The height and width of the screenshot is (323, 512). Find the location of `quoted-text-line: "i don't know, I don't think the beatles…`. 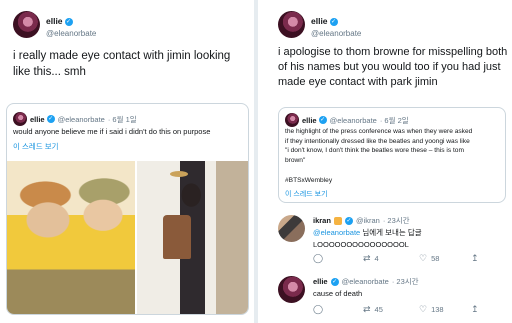

quoted-text-line: "i don't know, I don't think the beatles… is located at coordinates (374, 150).